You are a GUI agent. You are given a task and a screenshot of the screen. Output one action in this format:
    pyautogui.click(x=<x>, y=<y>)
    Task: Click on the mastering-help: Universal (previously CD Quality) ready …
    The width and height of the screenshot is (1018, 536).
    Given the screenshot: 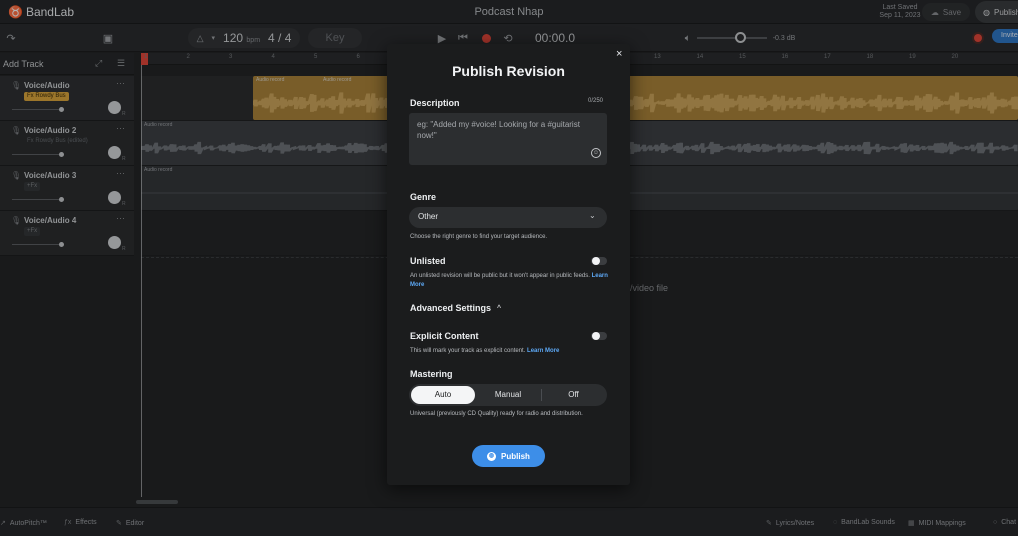 What is the action you would take?
    pyautogui.click(x=496, y=414)
    